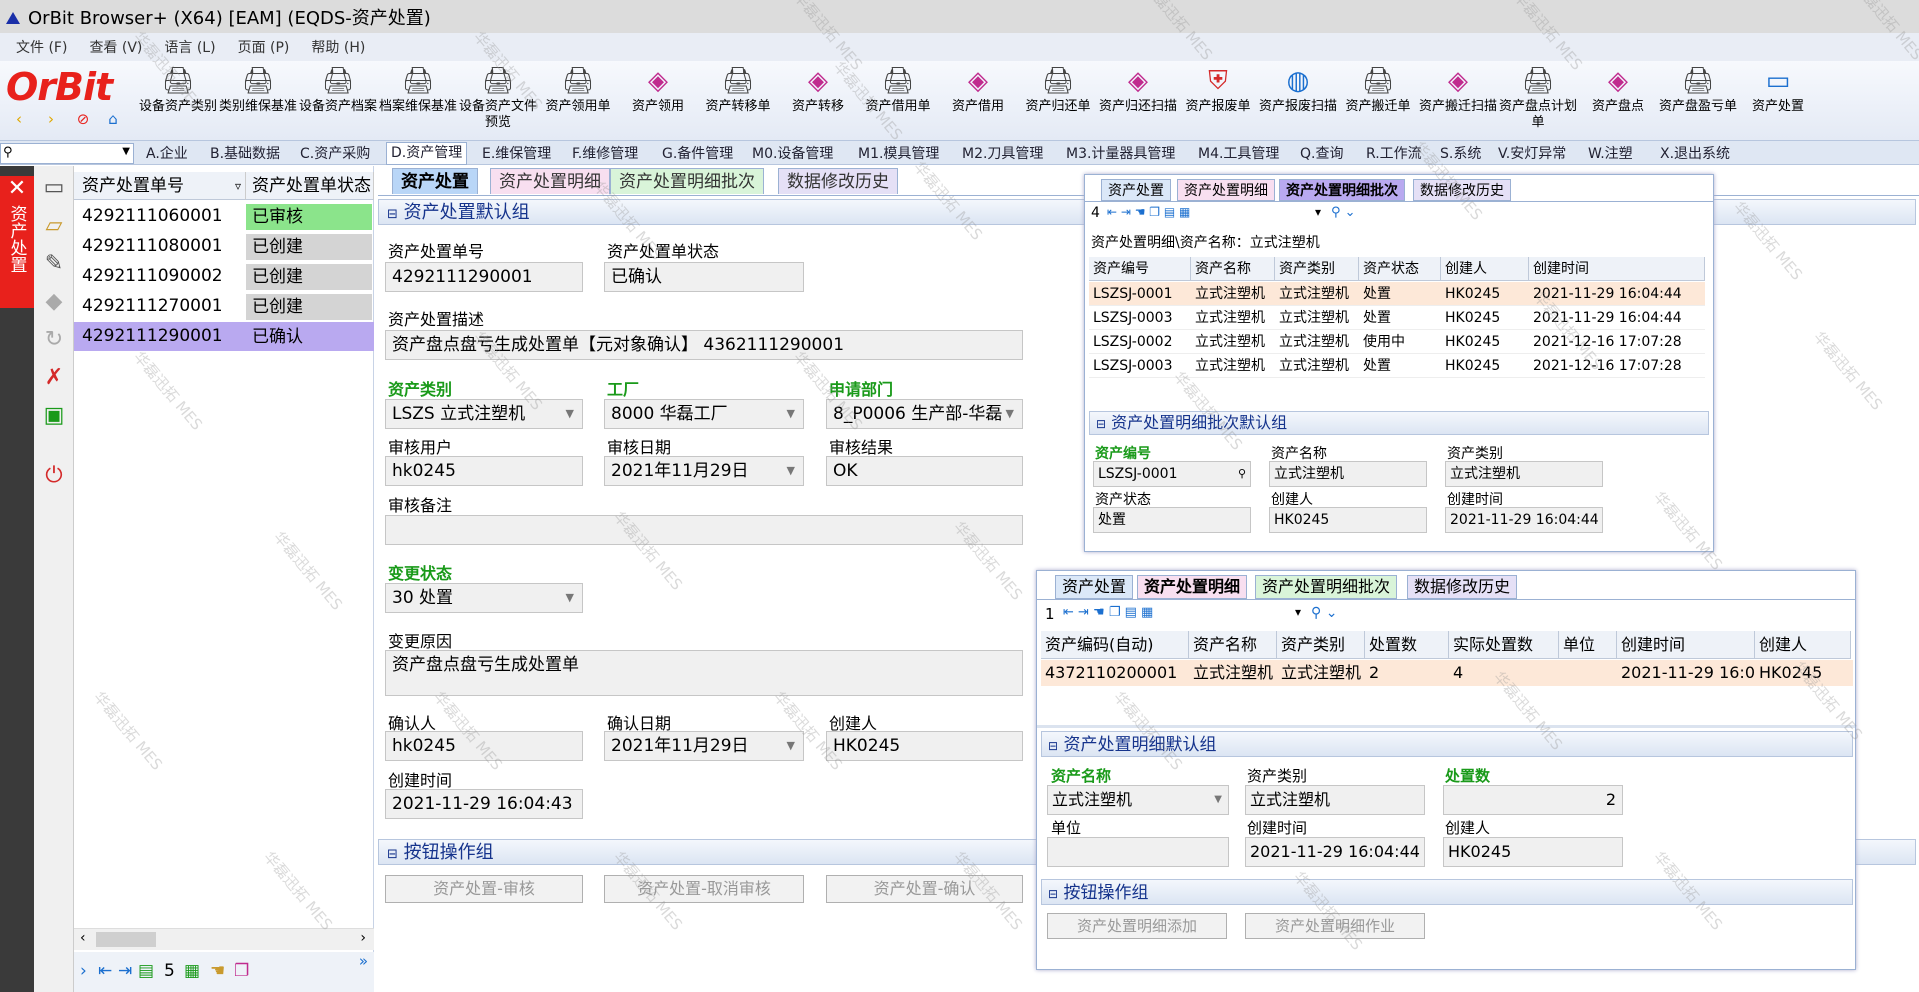 This screenshot has height=992, width=1919. I want to click on toolbar-button-7: 🖨 资产转移单, so click(738, 102).